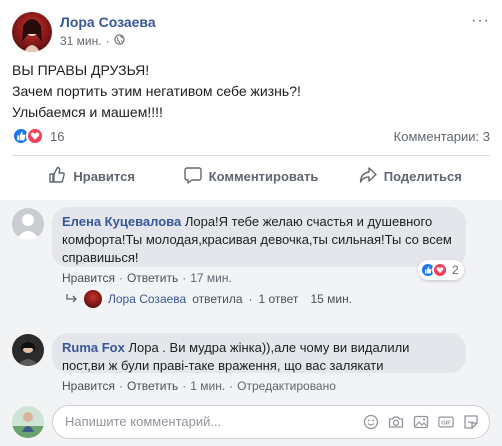  I want to click on gif-icon: GIF, so click(446, 422).